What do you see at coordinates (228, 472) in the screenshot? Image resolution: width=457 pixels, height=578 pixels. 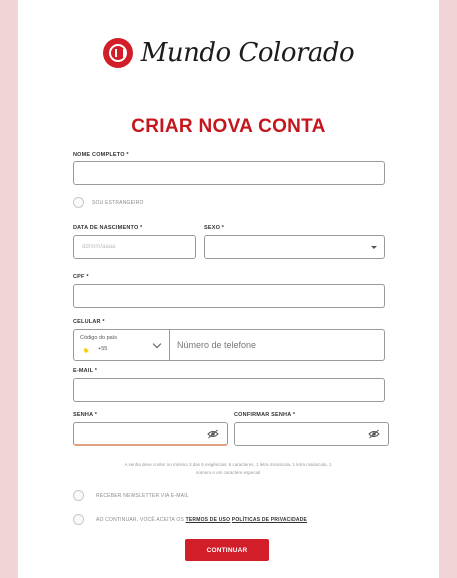 I see `password-hint-line2: número e um caractere especial` at bounding box center [228, 472].